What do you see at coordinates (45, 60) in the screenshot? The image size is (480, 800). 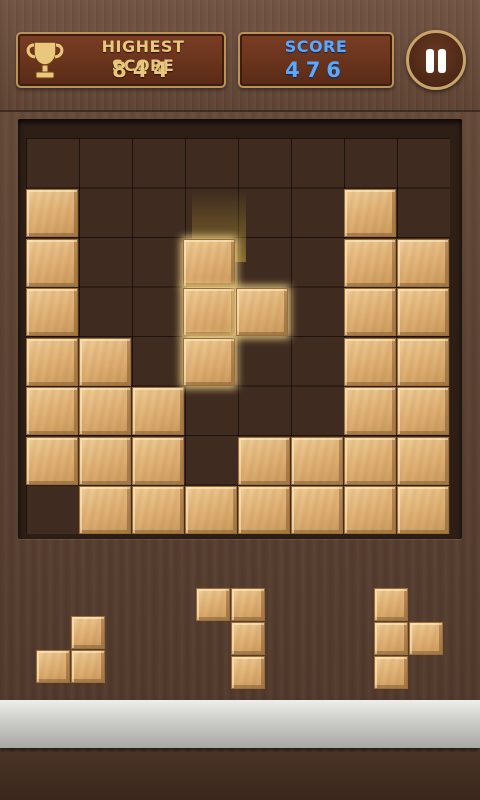 I see `trophy-icon` at bounding box center [45, 60].